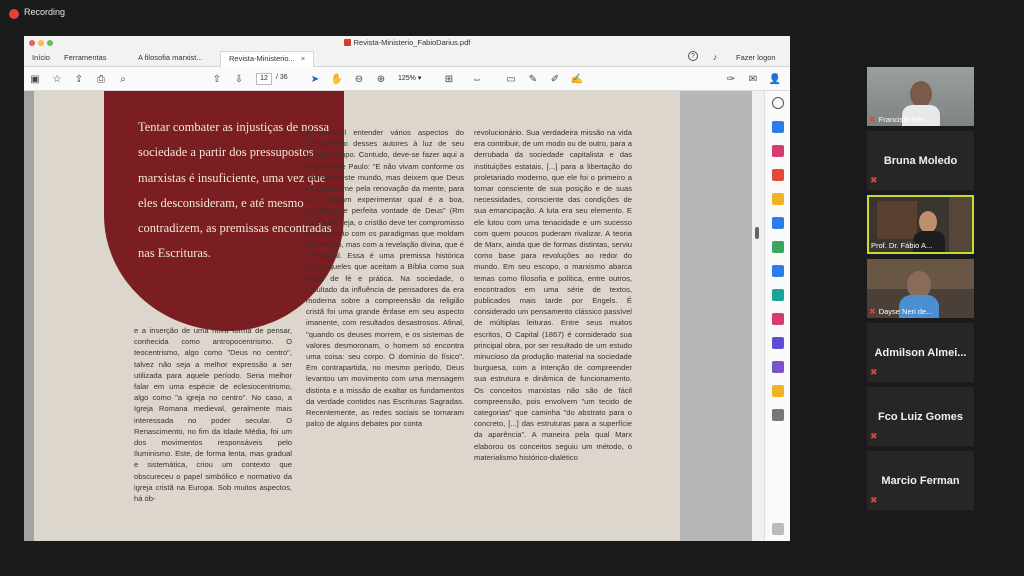 Image resolution: width=1024 pixels, height=576 pixels. Describe the element at coordinates (449, 79) in the screenshot. I see `fit-page-icon: ⊞` at that location.